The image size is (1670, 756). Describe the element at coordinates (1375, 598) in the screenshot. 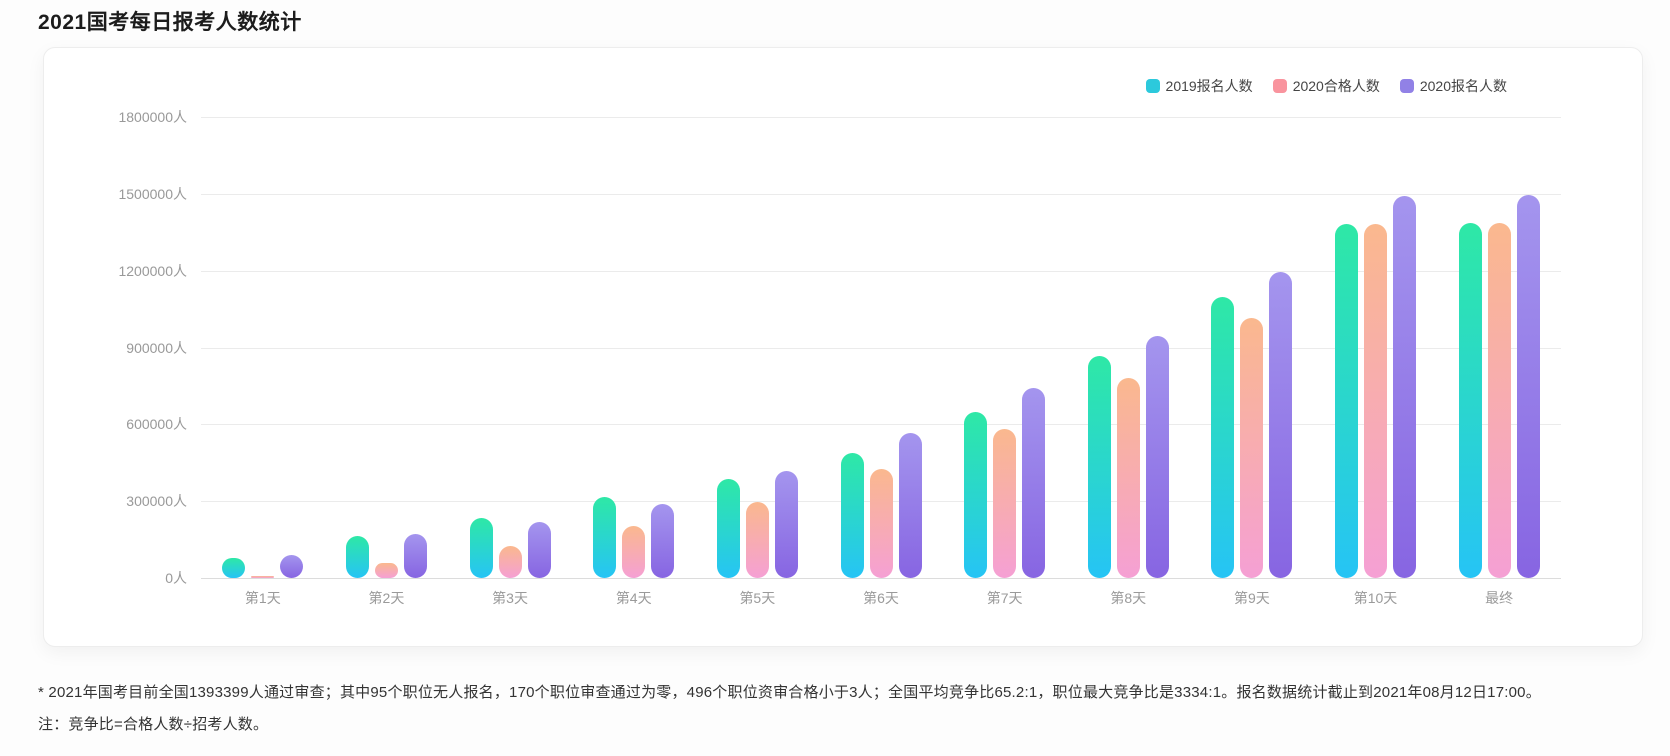

I see `x-tick-label: 第10天` at that location.